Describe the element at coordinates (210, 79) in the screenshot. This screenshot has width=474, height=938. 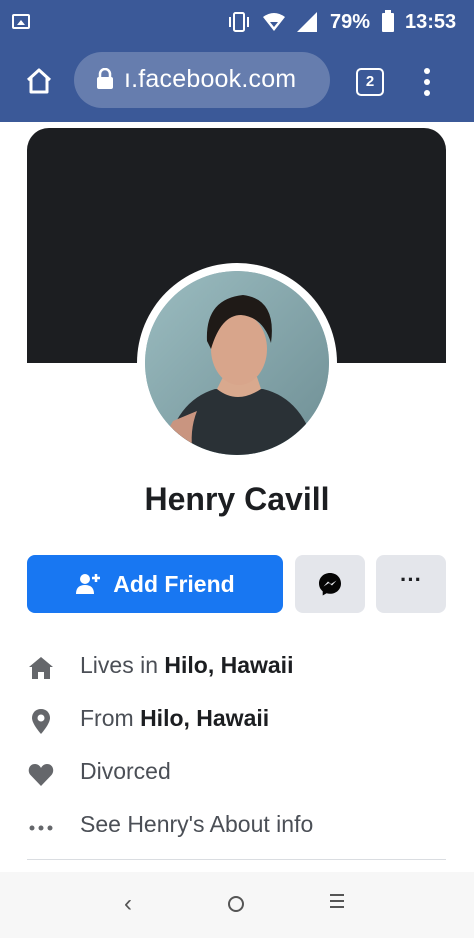
I see `url-text: ı.facebook.com` at that location.